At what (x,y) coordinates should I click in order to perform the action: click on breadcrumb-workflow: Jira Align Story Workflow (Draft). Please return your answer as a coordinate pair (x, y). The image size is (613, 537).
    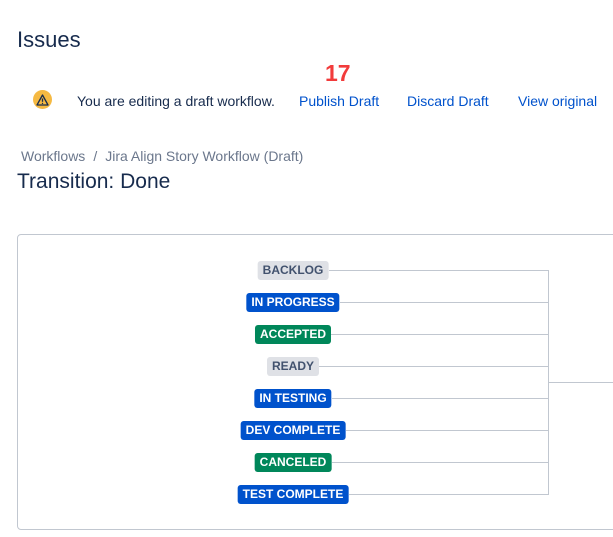
    Looking at the image, I should click on (204, 156).